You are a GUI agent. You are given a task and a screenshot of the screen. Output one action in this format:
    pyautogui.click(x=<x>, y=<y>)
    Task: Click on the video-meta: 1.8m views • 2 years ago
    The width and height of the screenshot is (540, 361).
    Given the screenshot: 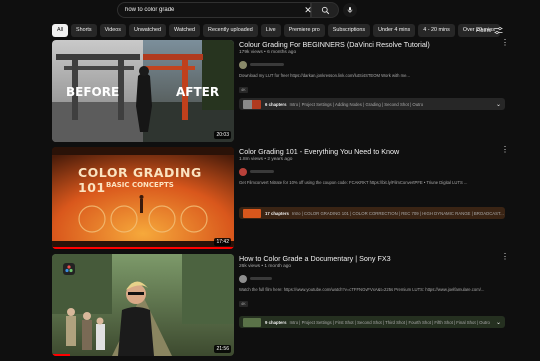 What is the action you would take?
    pyautogui.click(x=266, y=159)
    